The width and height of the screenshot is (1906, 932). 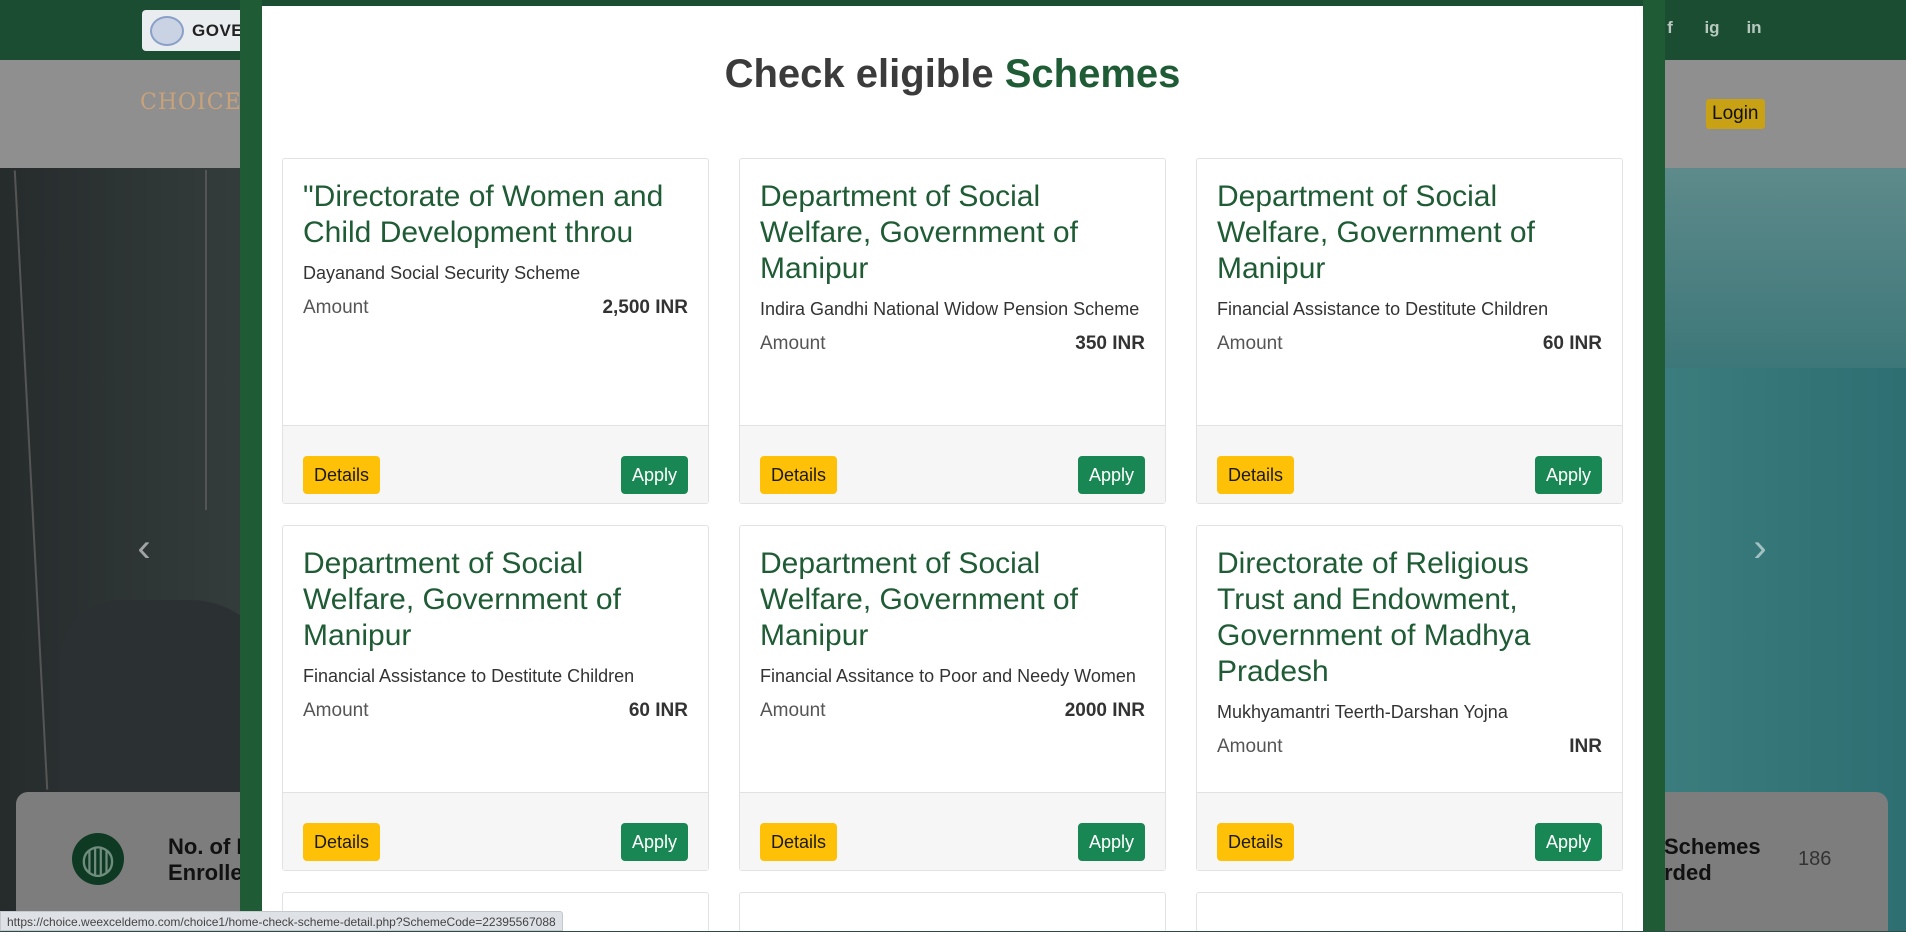 I want to click on amount-value: INR, so click(x=1585, y=746).